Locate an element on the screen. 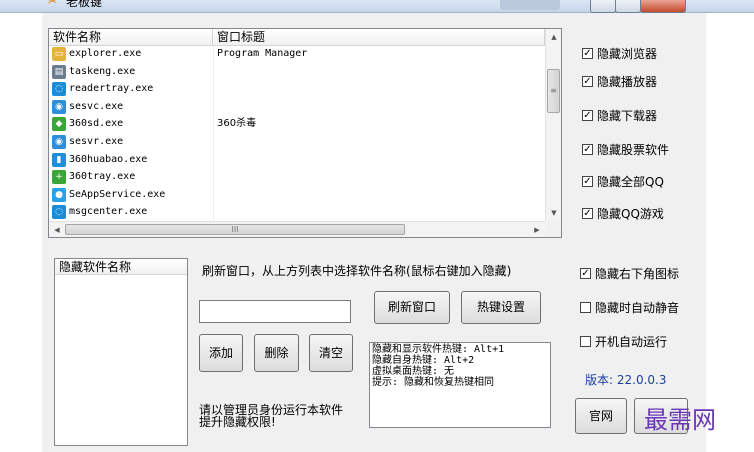  scrollbar-corner is located at coordinates (553, 229).